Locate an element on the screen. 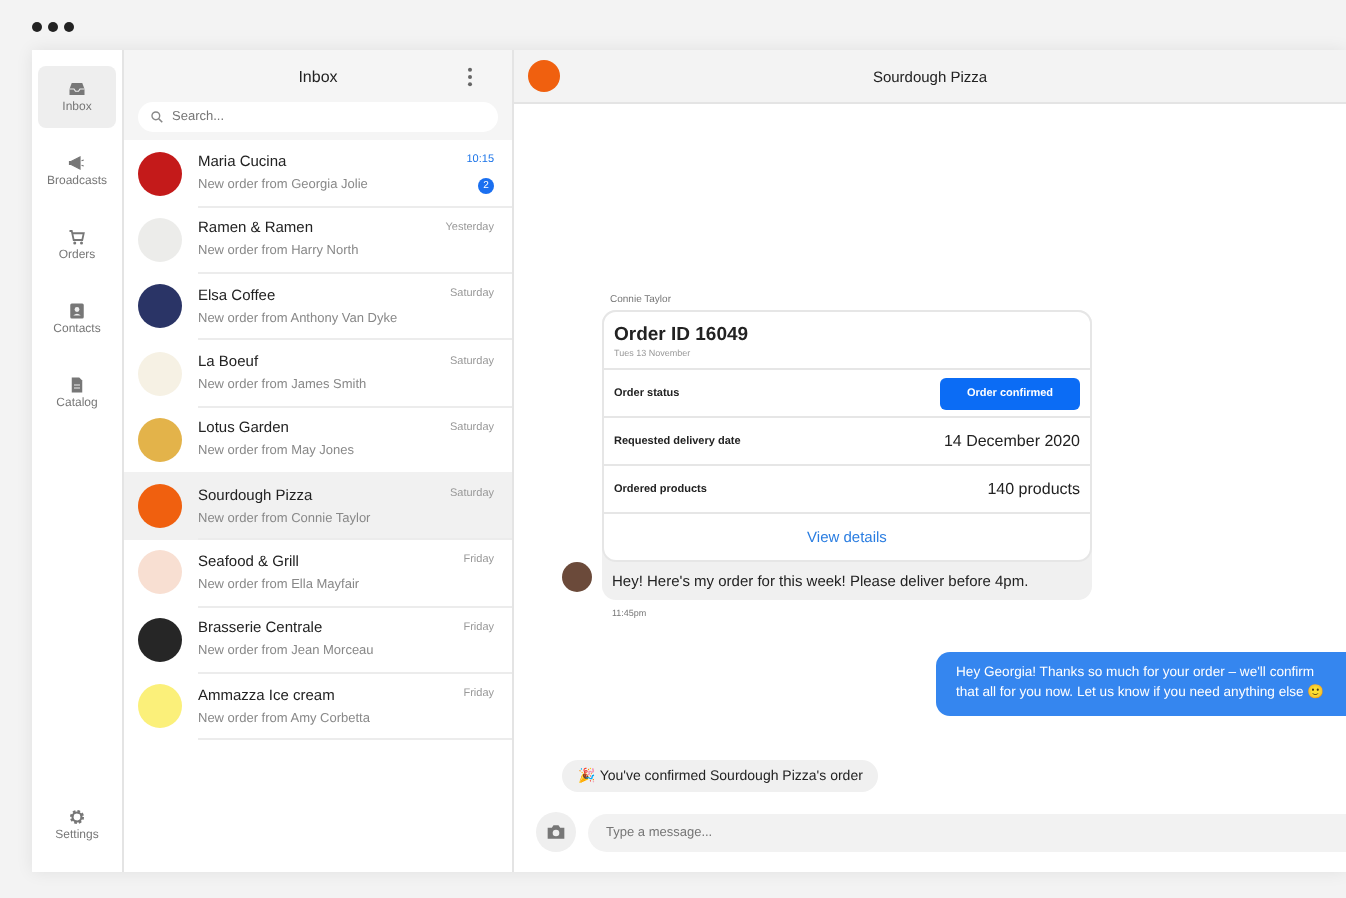 The image size is (1346, 898). camera-button is located at coordinates (556, 832).